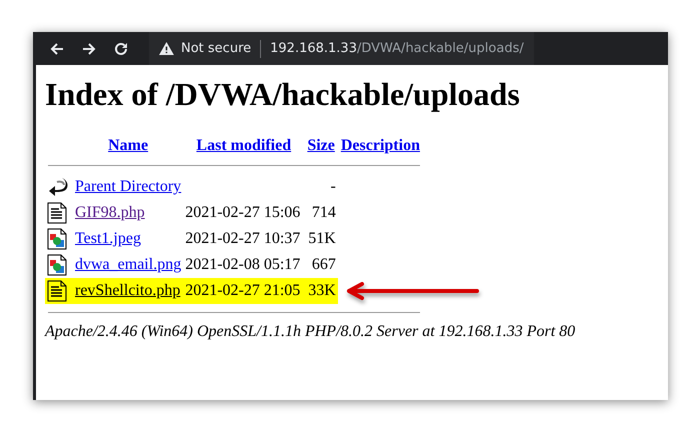 The width and height of the screenshot is (700, 433). I want to click on server-signature: Apache/2.4.46 (Win64) OpenSSL/1.1.1h PHP/8.0.2 Server at 192.168.1.33 Port 80, so click(310, 332).